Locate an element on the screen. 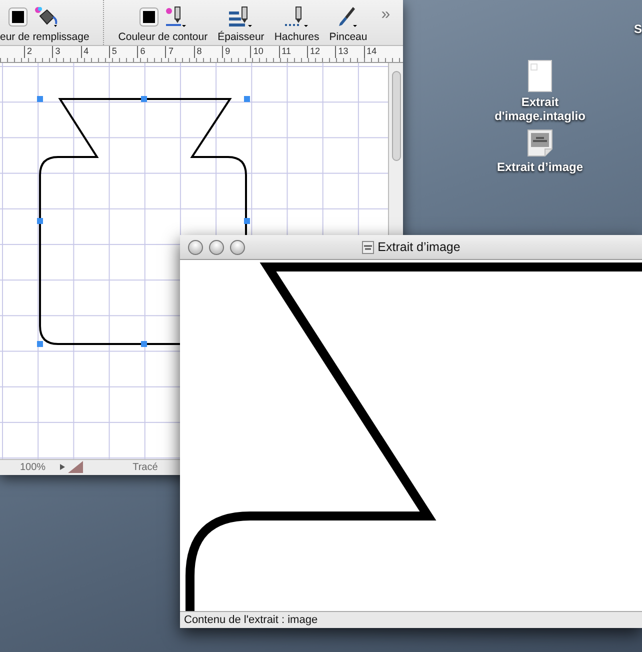 The width and height of the screenshot is (642, 652). mode-label: Tracé is located at coordinates (145, 467).